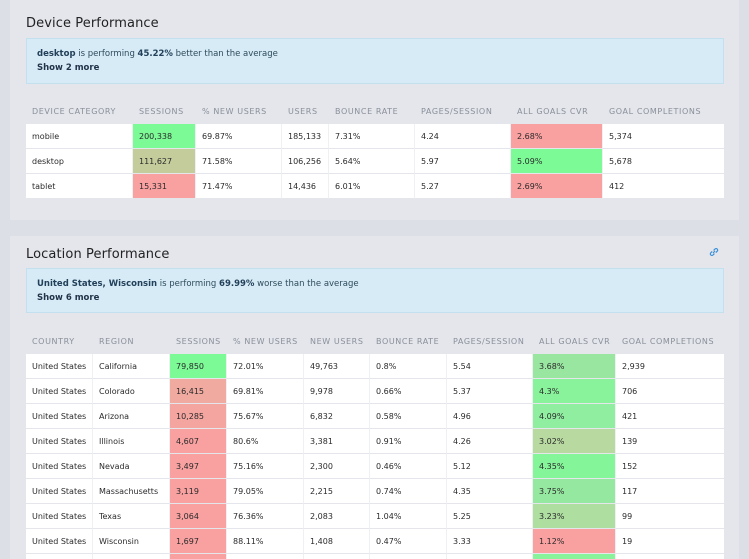 Image resolution: width=749 pixels, height=559 pixels. Describe the element at coordinates (337, 541) in the screenshot. I see `table-cell: 1,408` at that location.